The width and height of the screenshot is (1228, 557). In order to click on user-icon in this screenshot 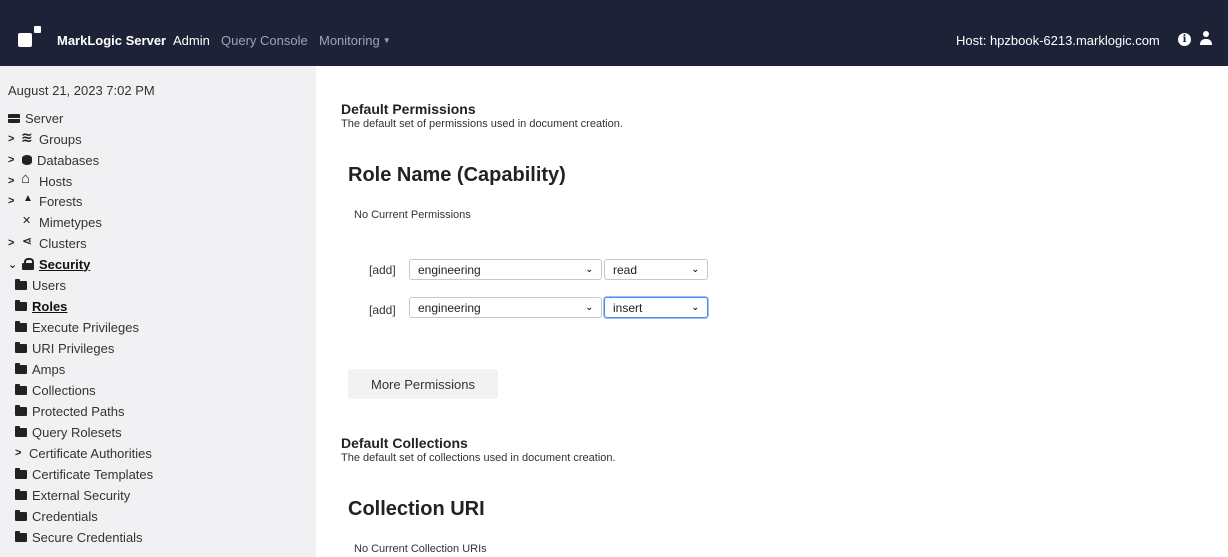, I will do `click(1206, 38)`.